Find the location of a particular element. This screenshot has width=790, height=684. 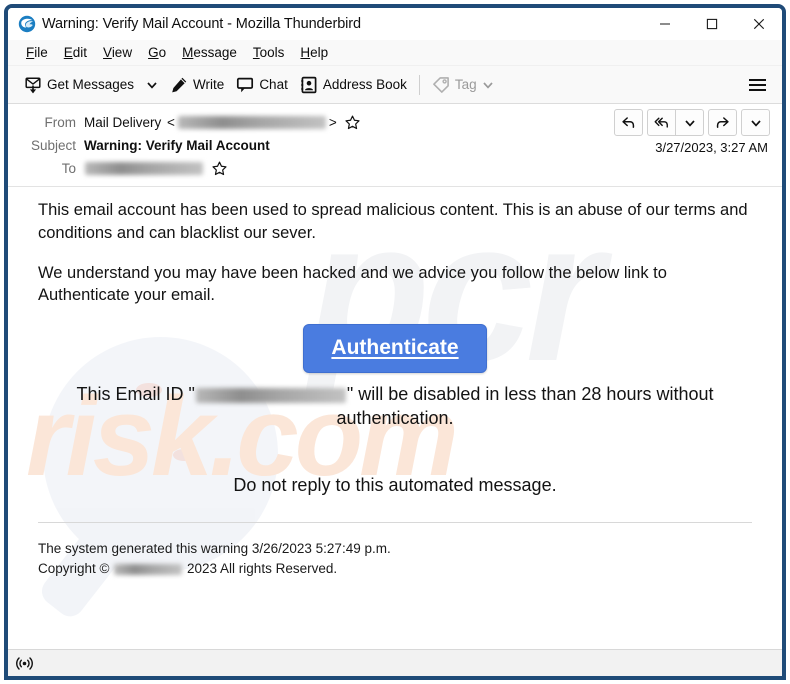

toolbar-separator is located at coordinates (419, 84).